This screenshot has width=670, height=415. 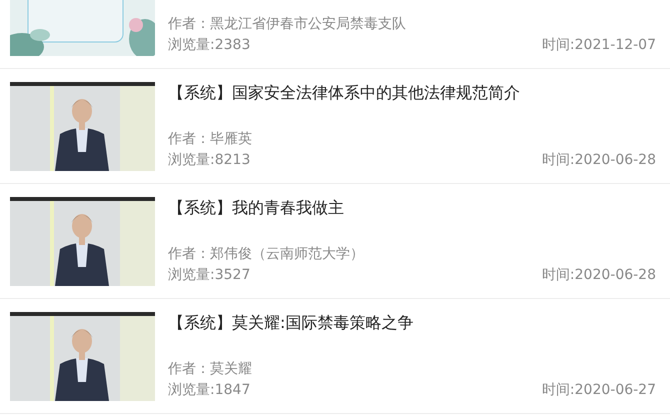 What do you see at coordinates (256, 208) in the screenshot?
I see `video-title: 【系统】我的青春我做主` at bounding box center [256, 208].